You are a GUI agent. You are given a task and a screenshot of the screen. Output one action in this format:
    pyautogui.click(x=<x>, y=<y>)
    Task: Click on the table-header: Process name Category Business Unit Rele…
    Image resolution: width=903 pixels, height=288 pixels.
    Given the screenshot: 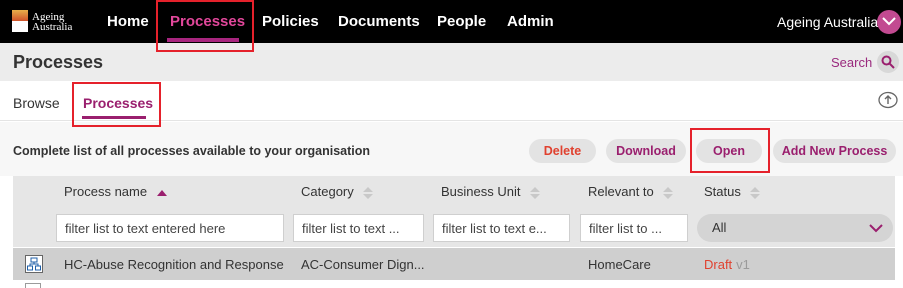 What is the action you would take?
    pyautogui.click(x=454, y=192)
    